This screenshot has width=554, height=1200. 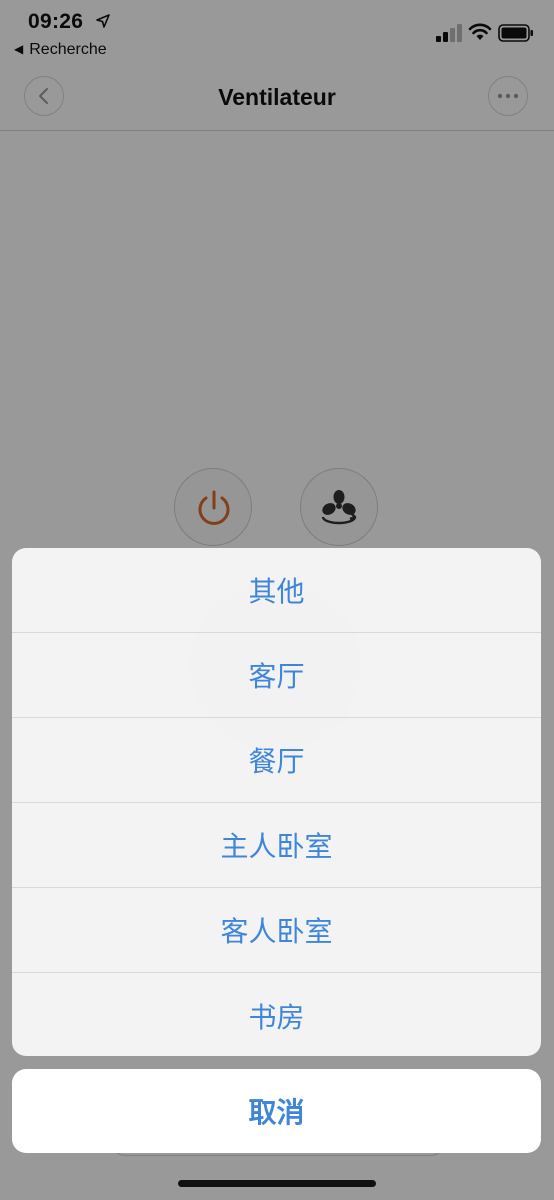 What do you see at coordinates (276, 590) in the screenshot?
I see `sheet-option-other: 其他` at bounding box center [276, 590].